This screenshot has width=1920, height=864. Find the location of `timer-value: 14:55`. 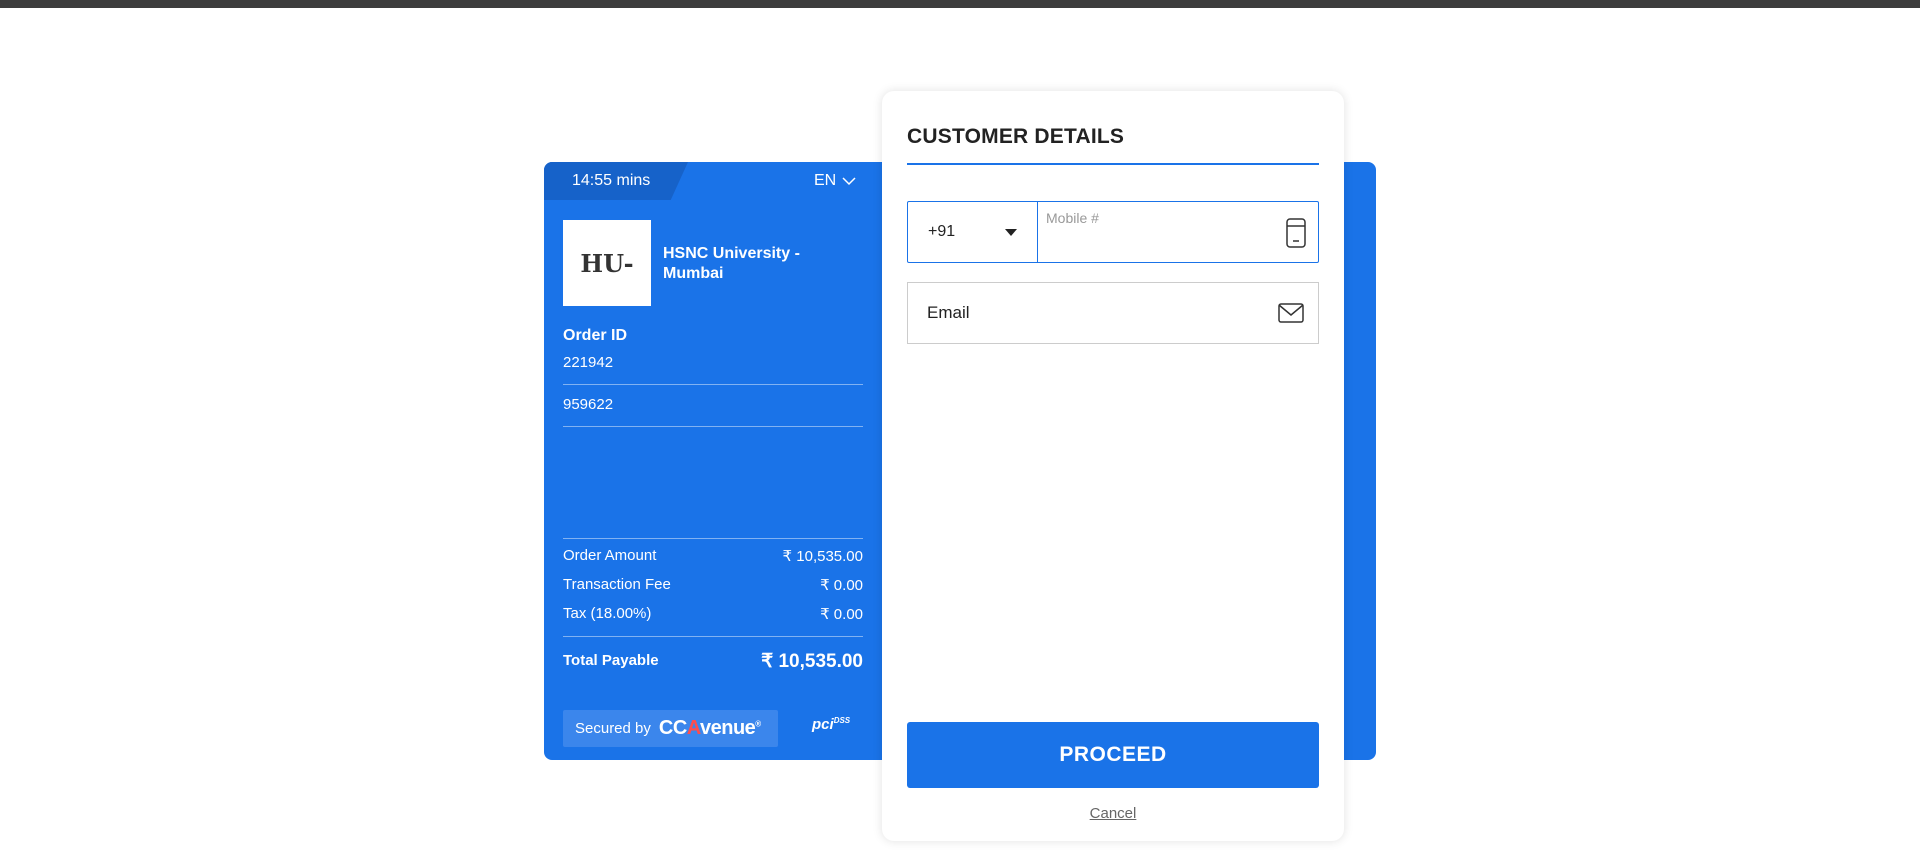

timer-value: 14:55 is located at coordinates (592, 180).